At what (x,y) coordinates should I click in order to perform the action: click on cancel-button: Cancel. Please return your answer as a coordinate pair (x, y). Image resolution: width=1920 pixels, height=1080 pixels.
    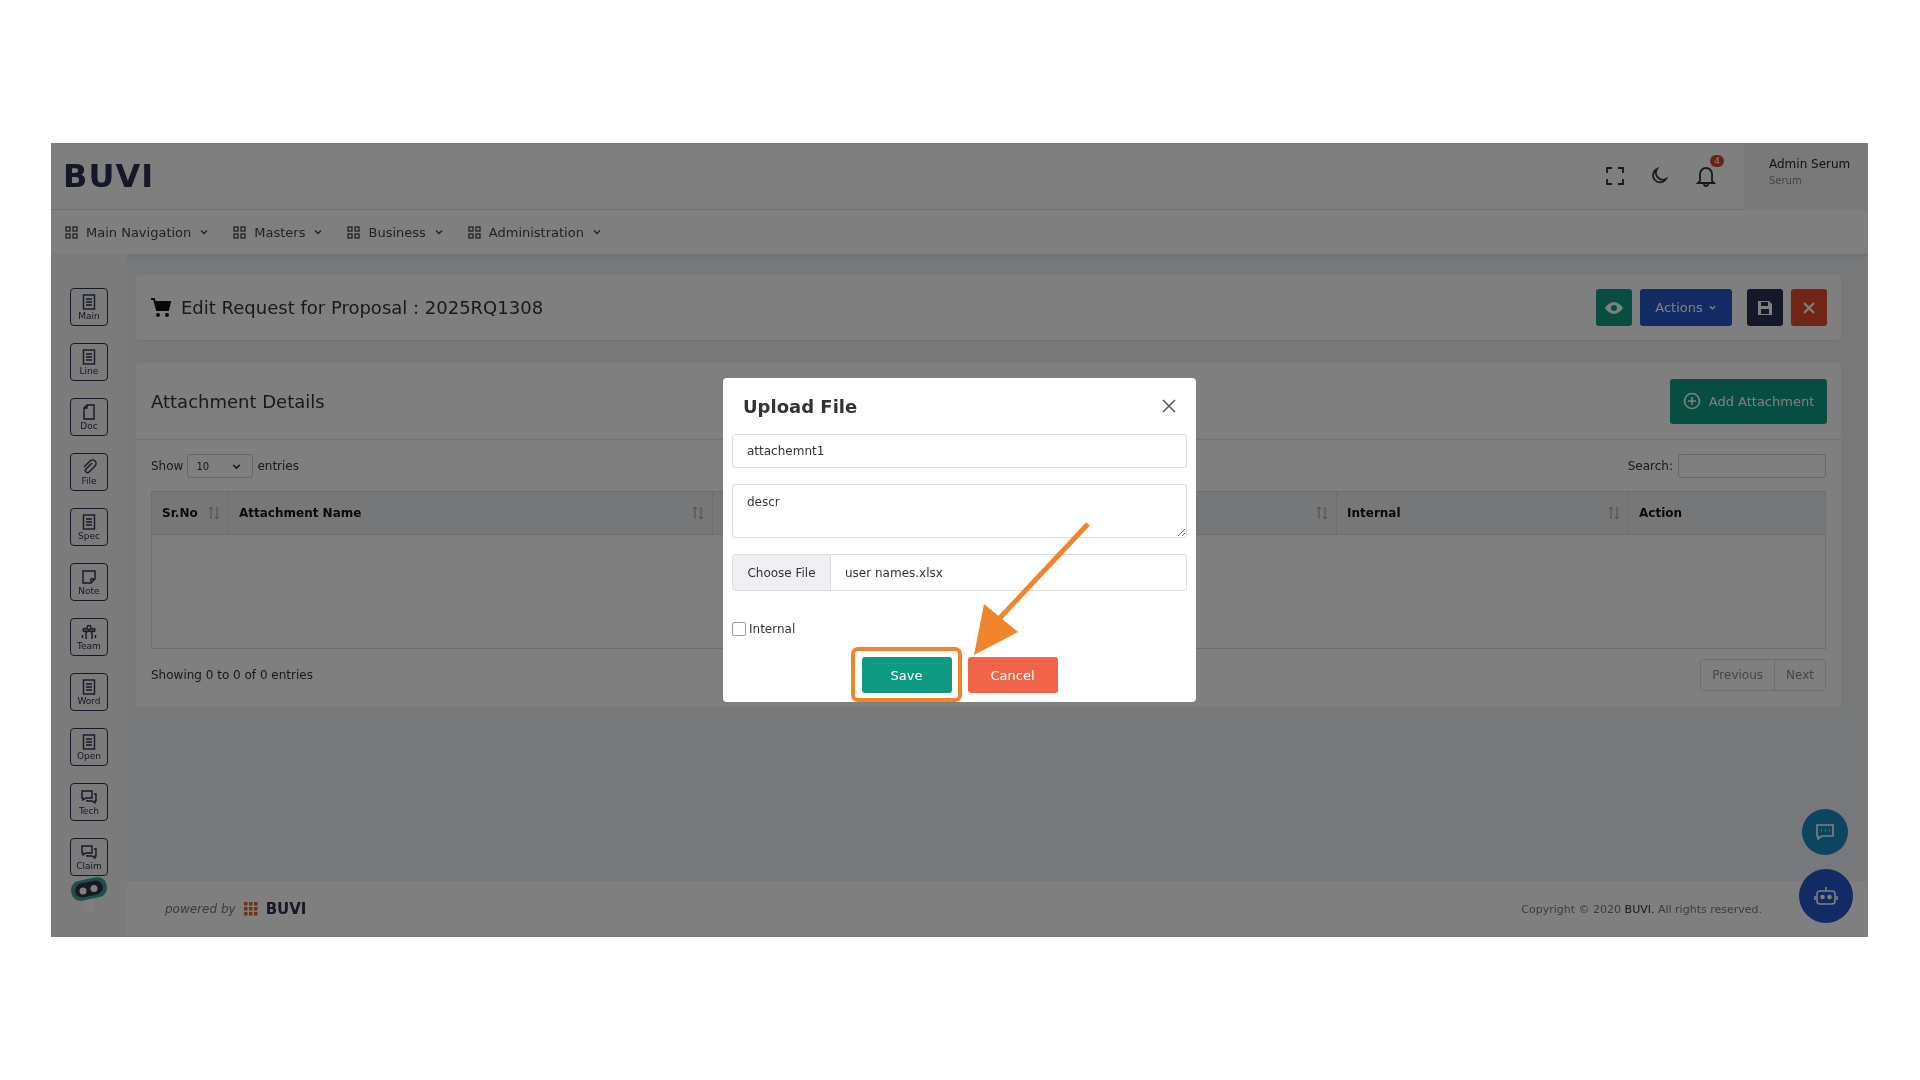
    Looking at the image, I should click on (1012, 675).